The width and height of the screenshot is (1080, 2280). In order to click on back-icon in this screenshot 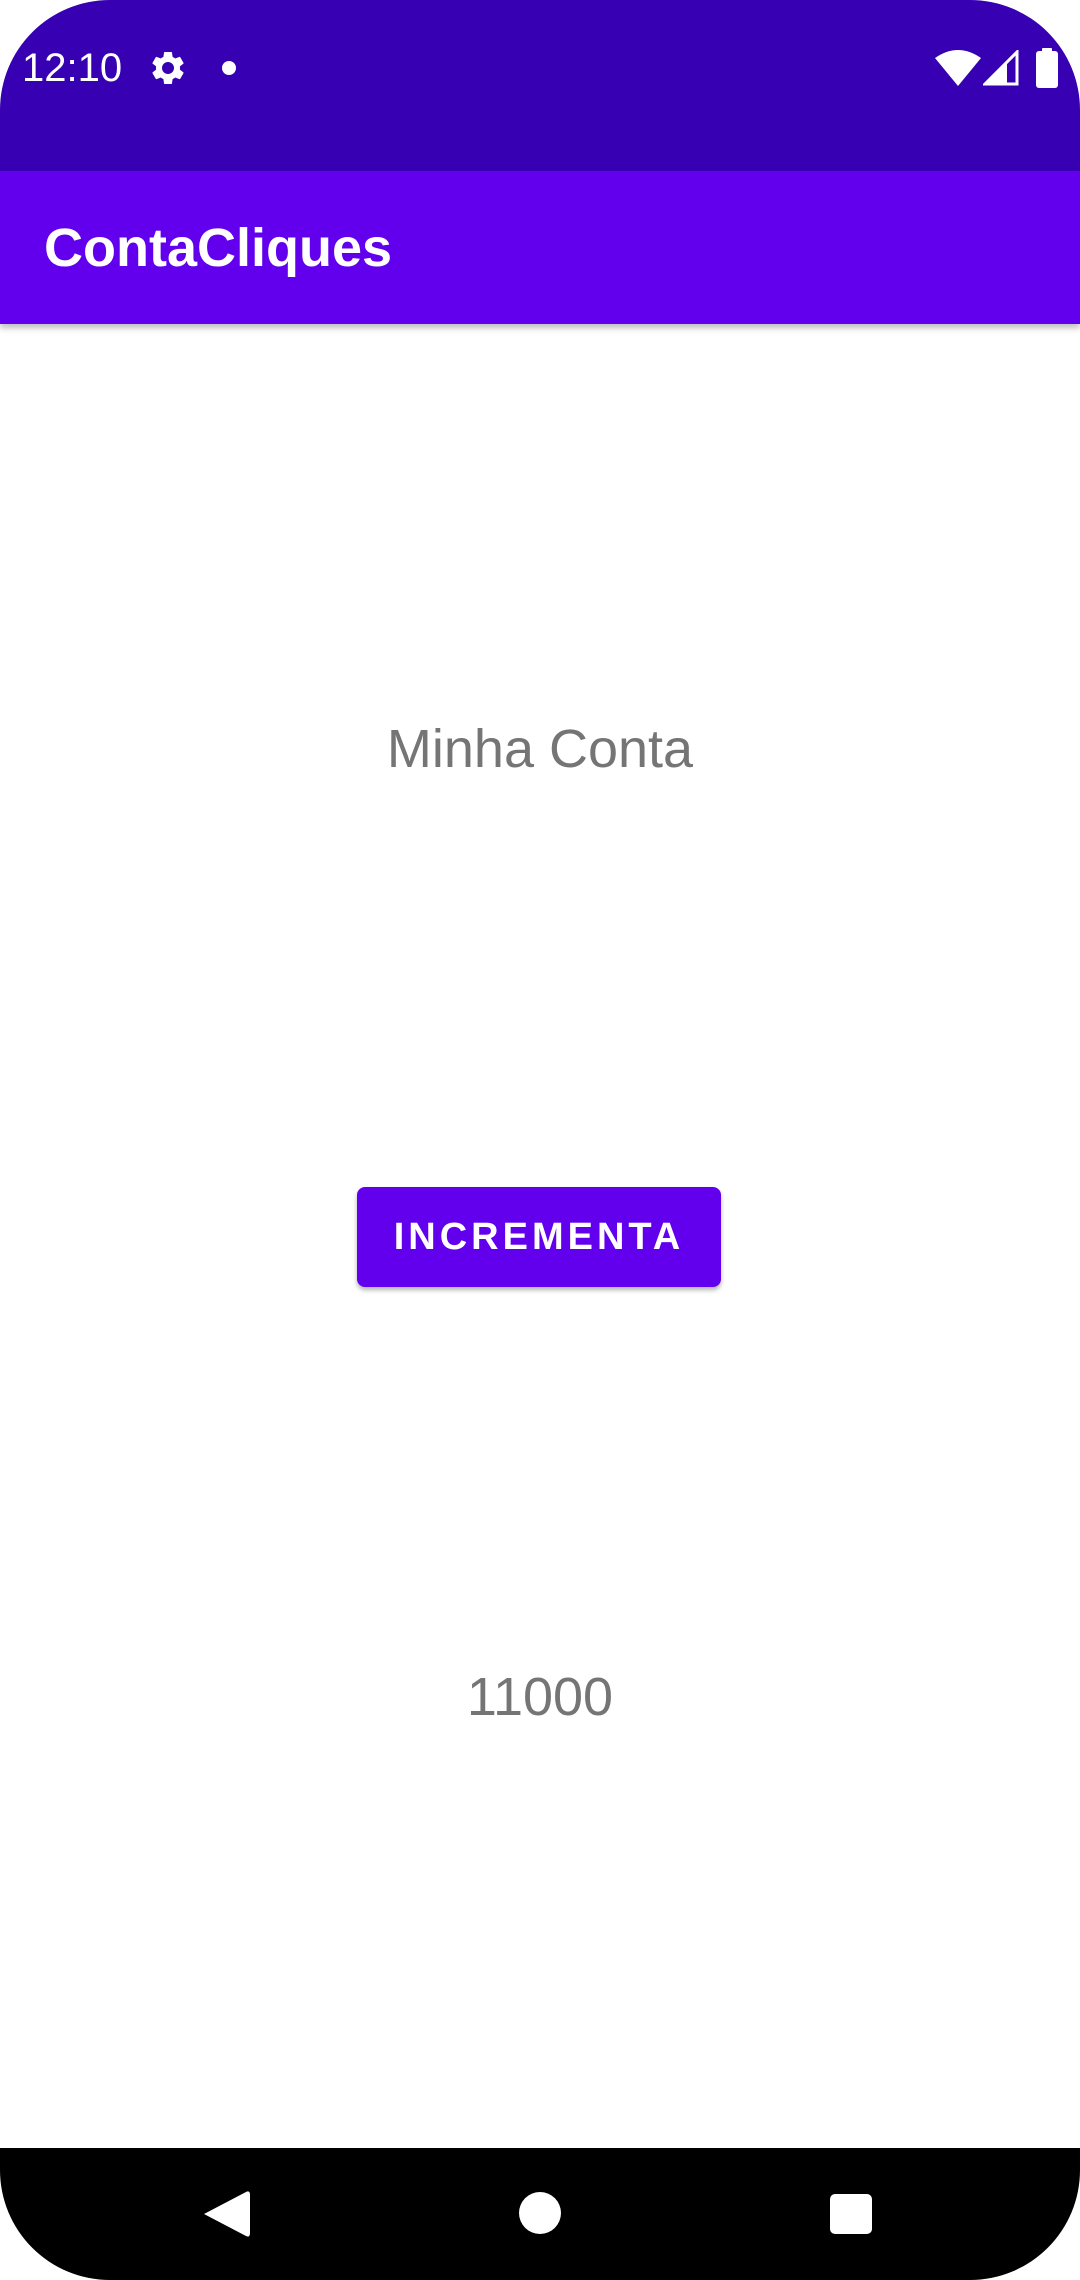, I will do `click(226, 2214)`.